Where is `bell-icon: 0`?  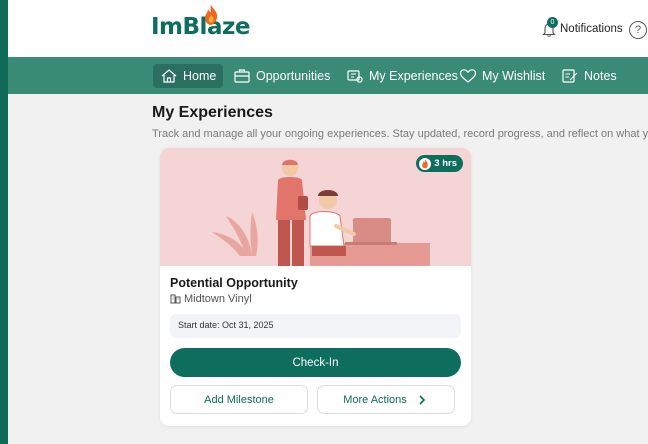
bell-icon: 0 is located at coordinates (549, 27).